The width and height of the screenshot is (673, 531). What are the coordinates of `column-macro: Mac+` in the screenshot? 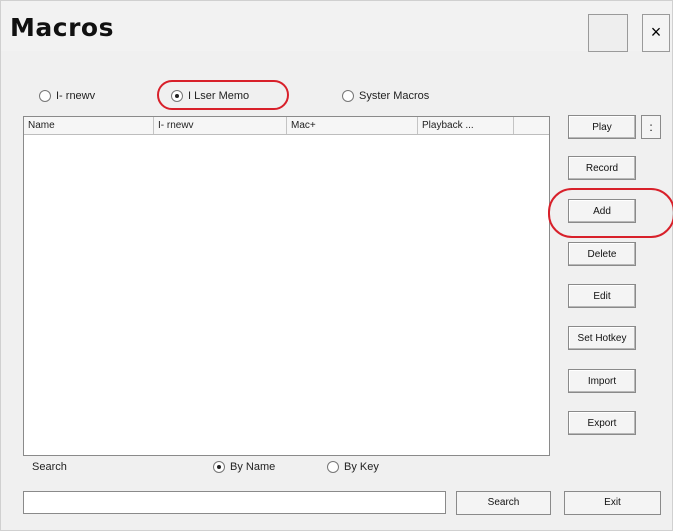 It's located at (352, 125).